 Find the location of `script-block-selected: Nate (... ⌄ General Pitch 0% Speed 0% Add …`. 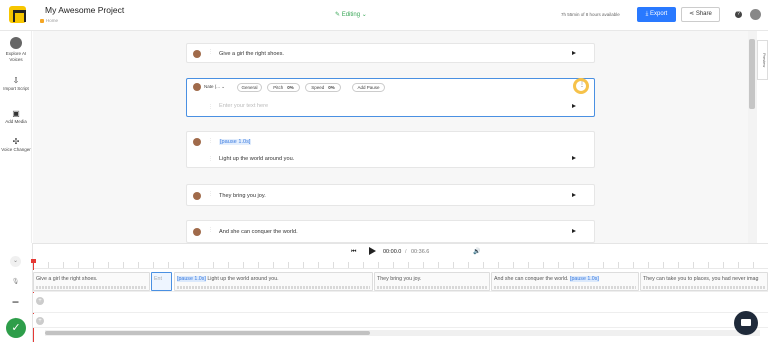

script-block-selected: Nate (... ⌄ General Pitch 0% Speed 0% Add … is located at coordinates (390, 97).